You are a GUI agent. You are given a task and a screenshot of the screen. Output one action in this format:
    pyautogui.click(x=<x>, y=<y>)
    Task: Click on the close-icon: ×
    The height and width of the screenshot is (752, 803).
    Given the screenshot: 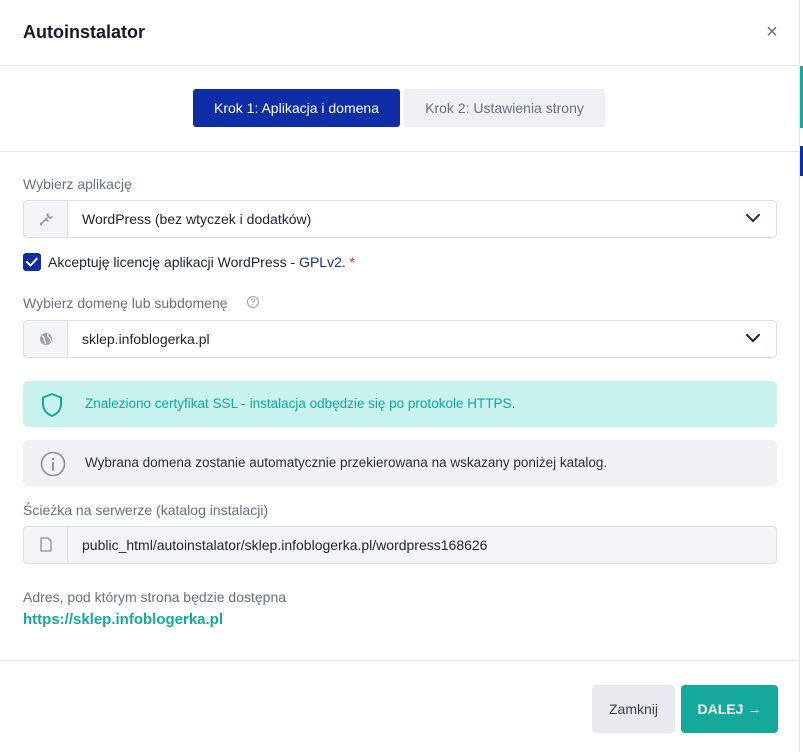 What is the action you would take?
    pyautogui.click(x=772, y=32)
    